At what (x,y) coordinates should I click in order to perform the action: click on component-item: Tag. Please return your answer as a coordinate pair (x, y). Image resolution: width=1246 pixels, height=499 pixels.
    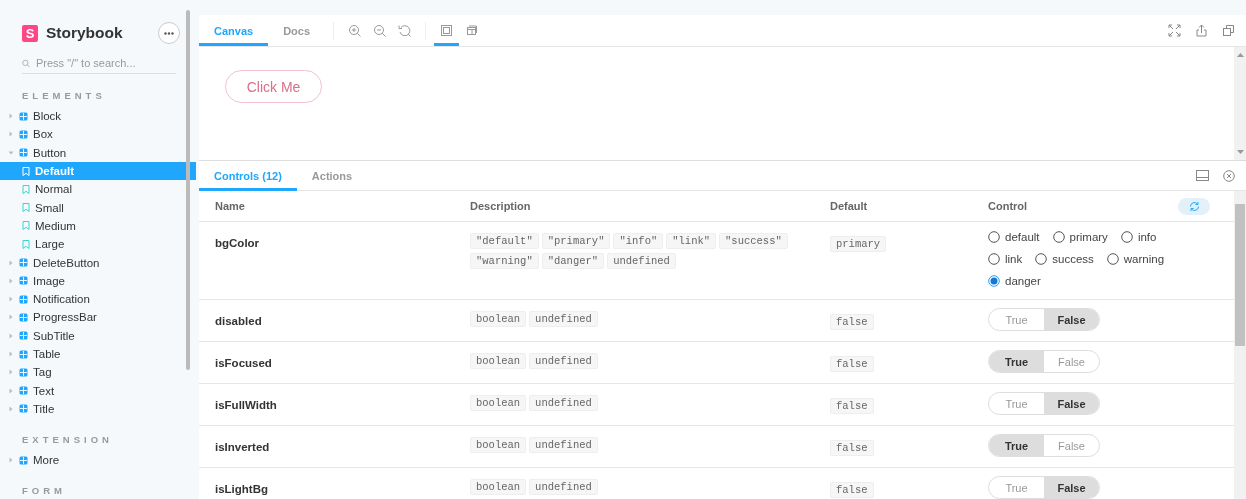
    Looking at the image, I should click on (98, 372).